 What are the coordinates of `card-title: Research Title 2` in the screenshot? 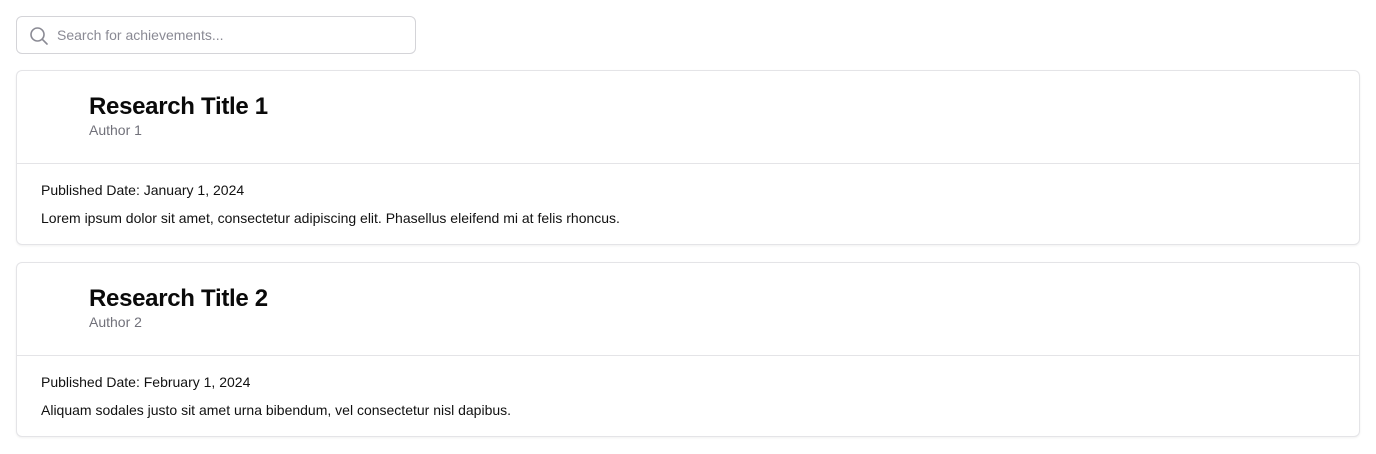 It's located at (178, 298).